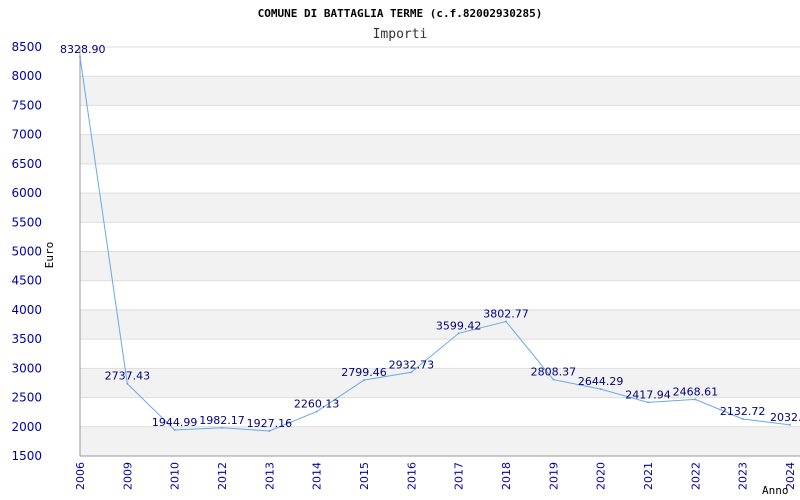  What do you see at coordinates (26, 310) in the screenshot?
I see `y-tick-label: 4000` at bounding box center [26, 310].